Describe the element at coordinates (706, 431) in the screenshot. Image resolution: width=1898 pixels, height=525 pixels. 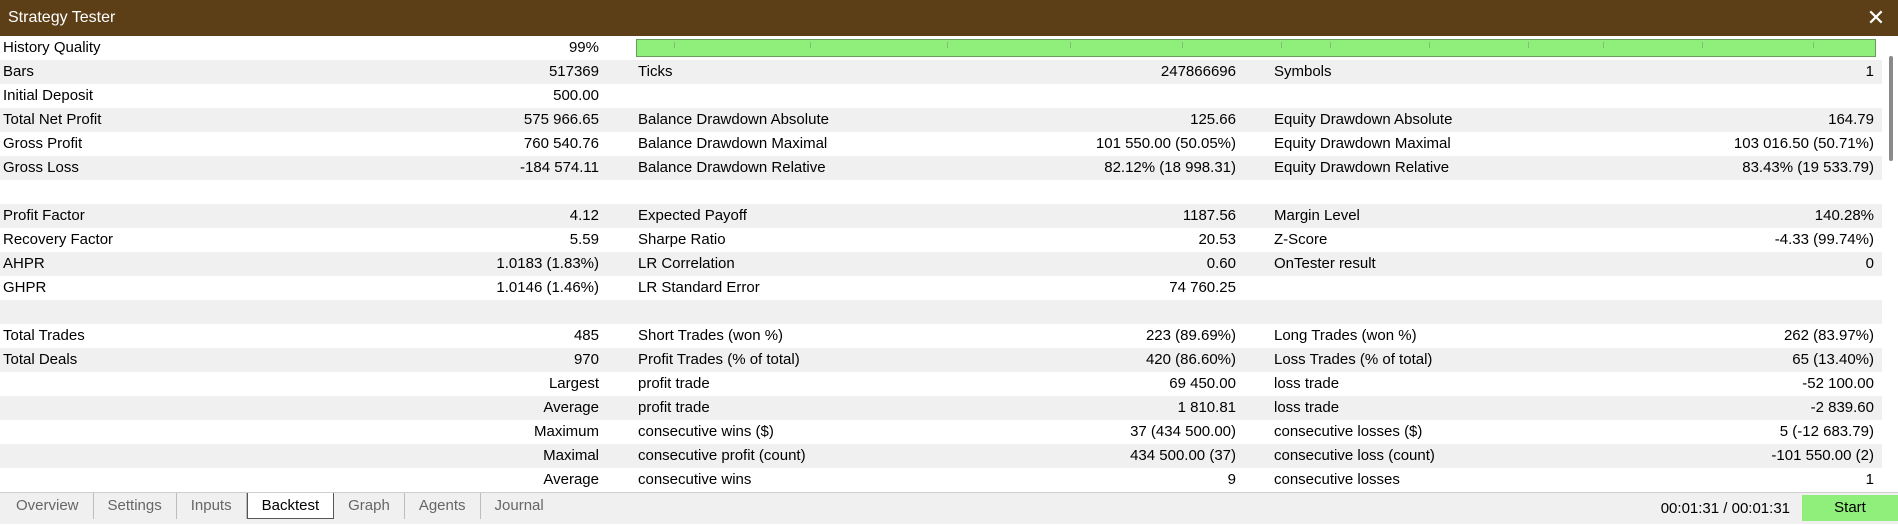
I see `row-label: consecutive wins ($)` at that location.